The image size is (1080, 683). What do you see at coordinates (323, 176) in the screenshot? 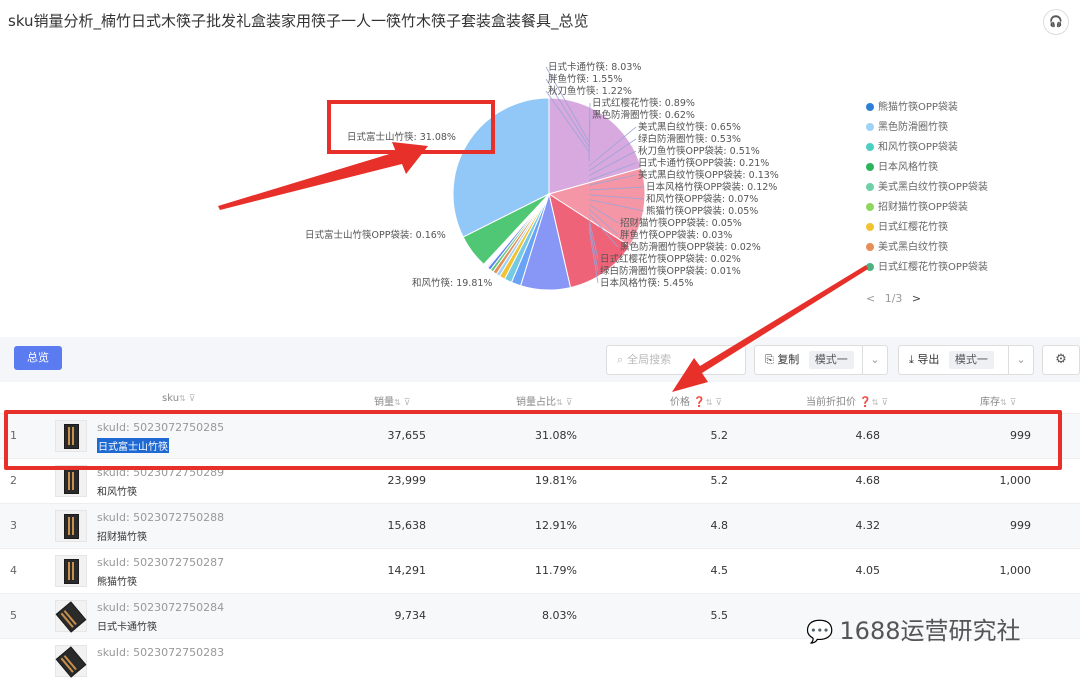
I see `annotation-arrow-left` at bounding box center [323, 176].